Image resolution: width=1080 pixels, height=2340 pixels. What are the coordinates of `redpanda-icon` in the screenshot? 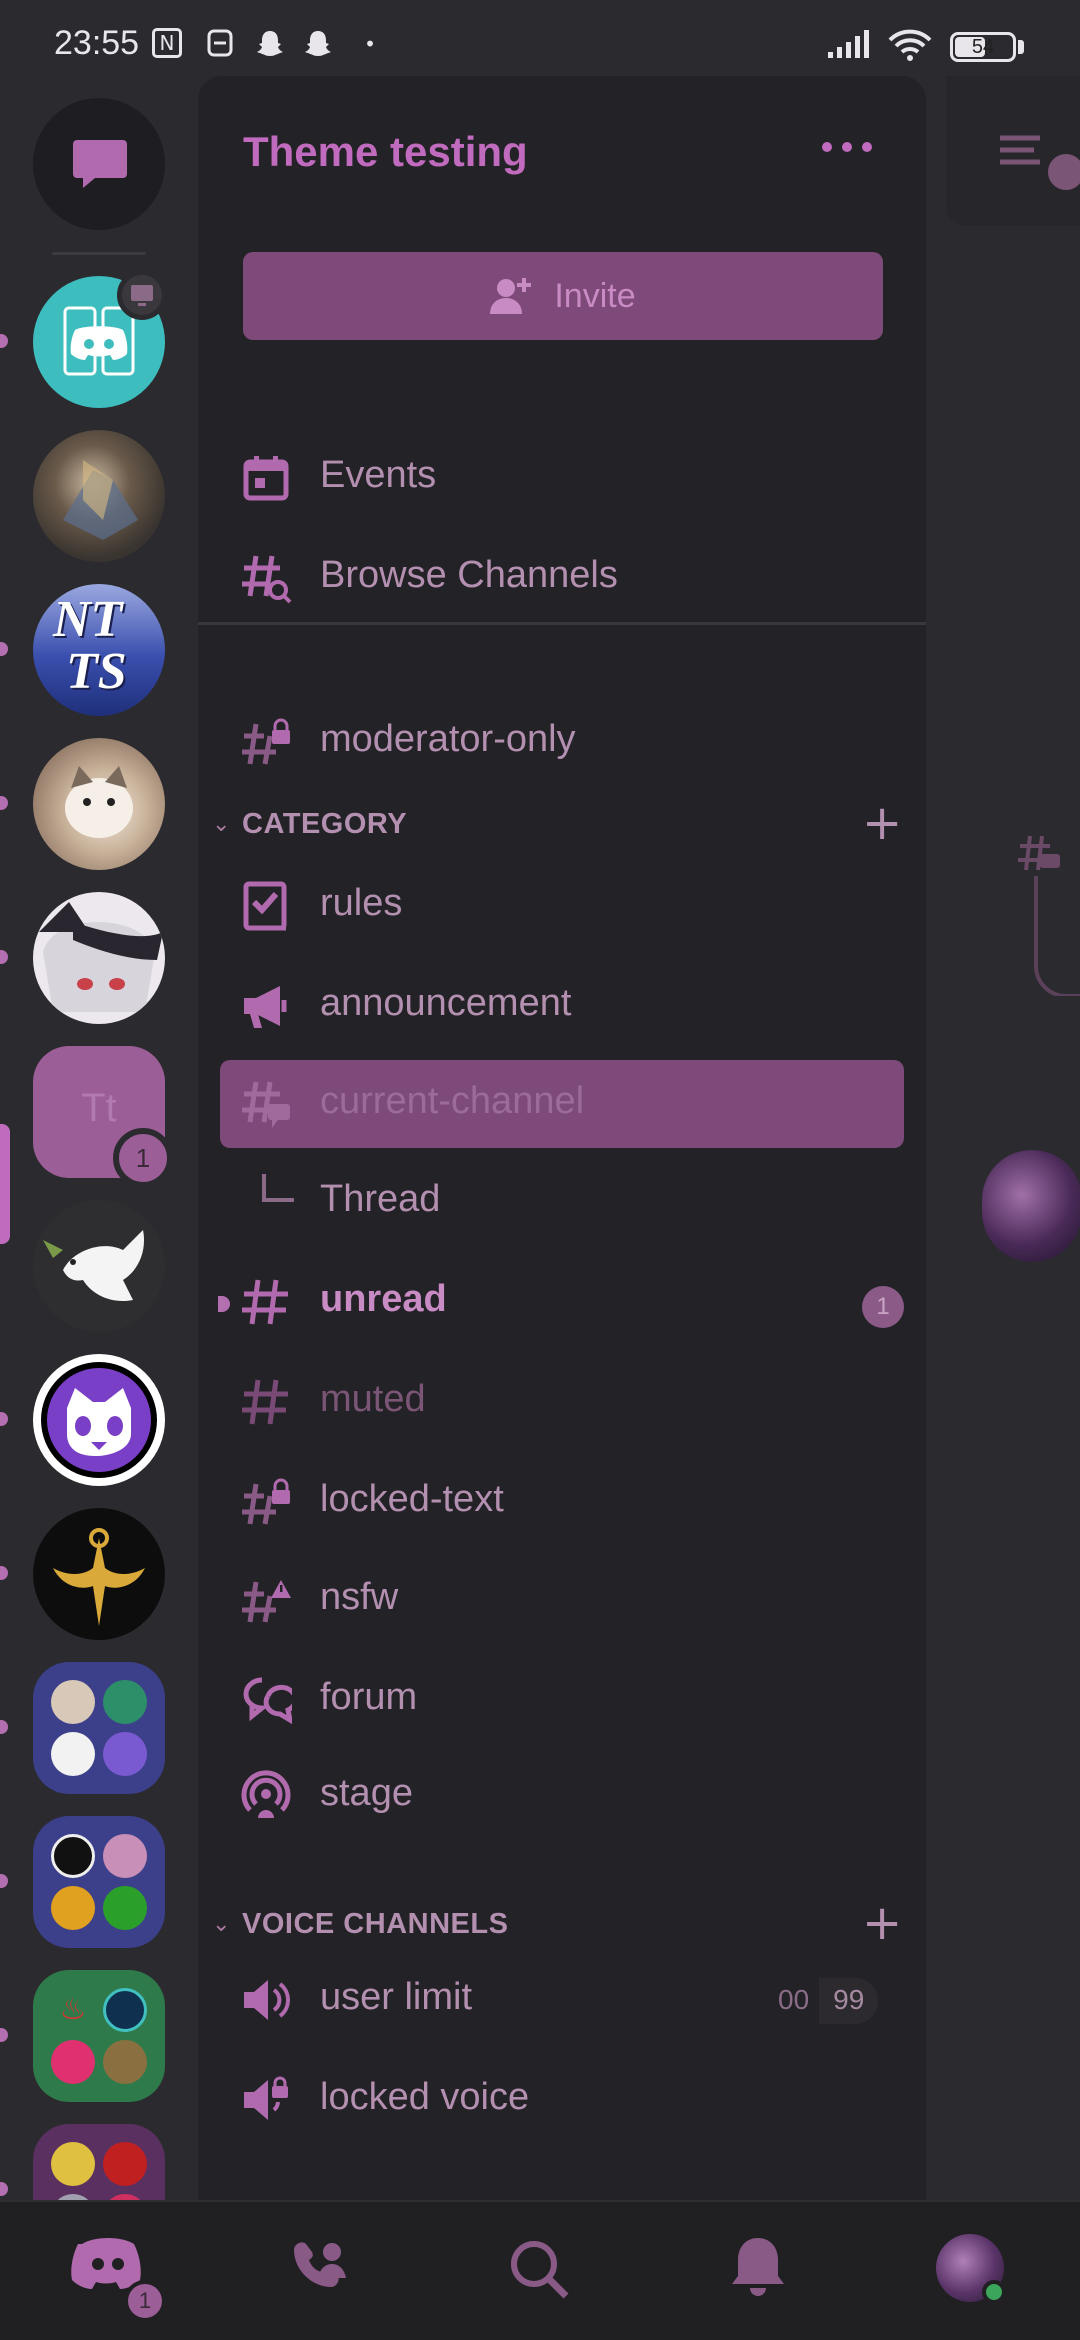 It's located at (99, 1422).